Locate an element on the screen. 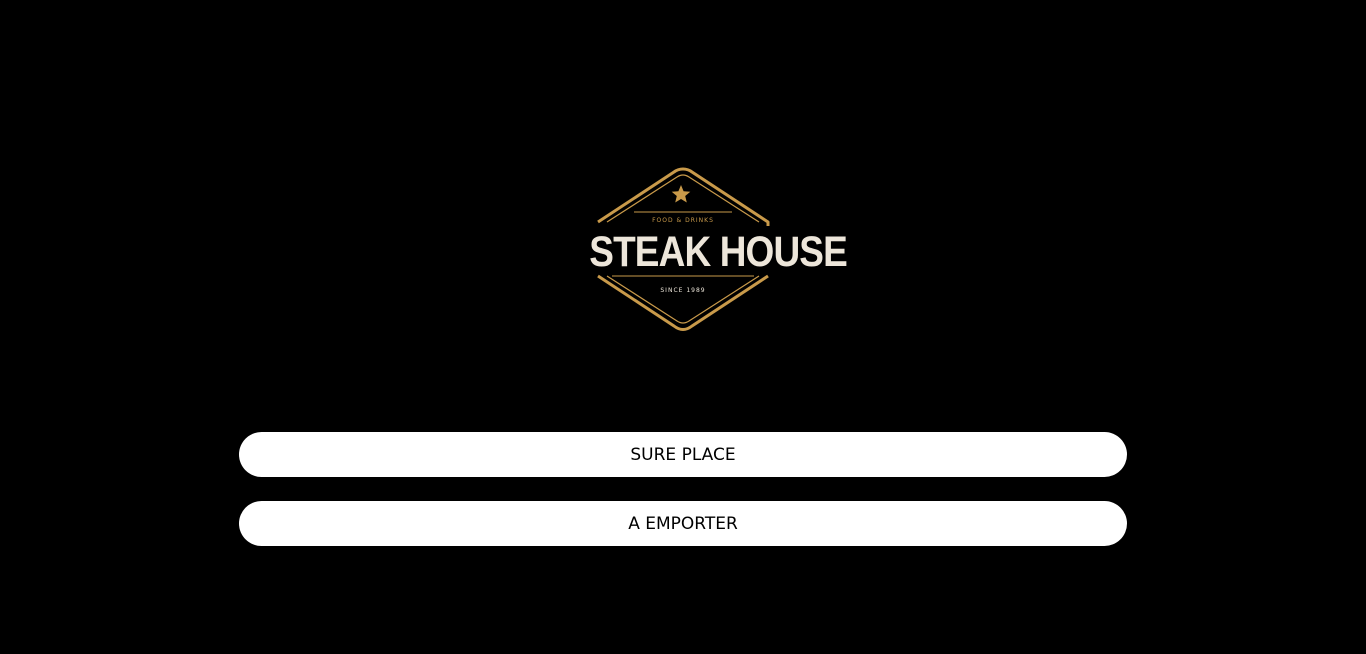 The image size is (1366, 654). logo-since: SINCE 1989 is located at coordinates (683, 290).